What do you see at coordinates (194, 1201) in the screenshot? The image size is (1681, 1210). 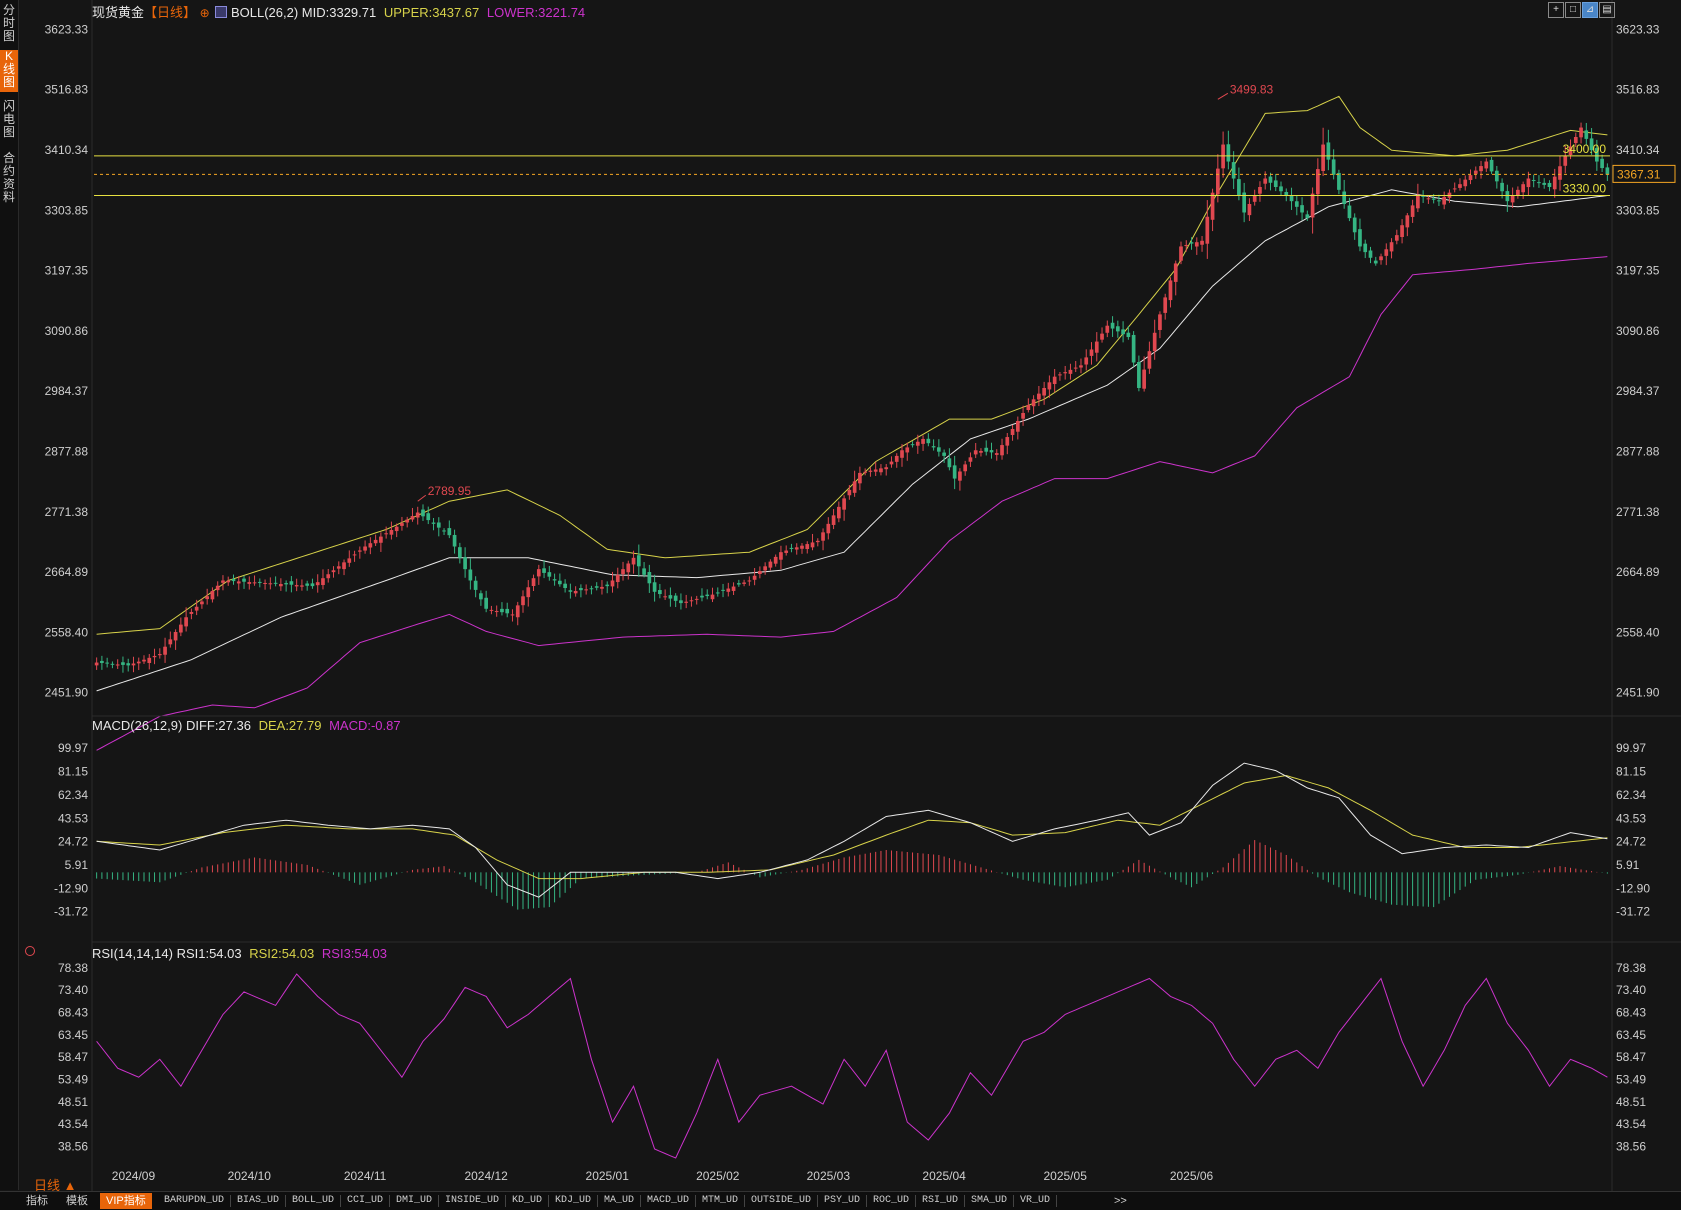 I see `indicator-tab: BARUPDN_UD` at bounding box center [194, 1201].